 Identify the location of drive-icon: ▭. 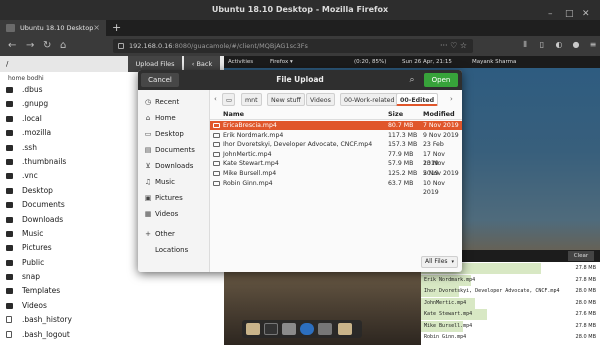
(228, 99).